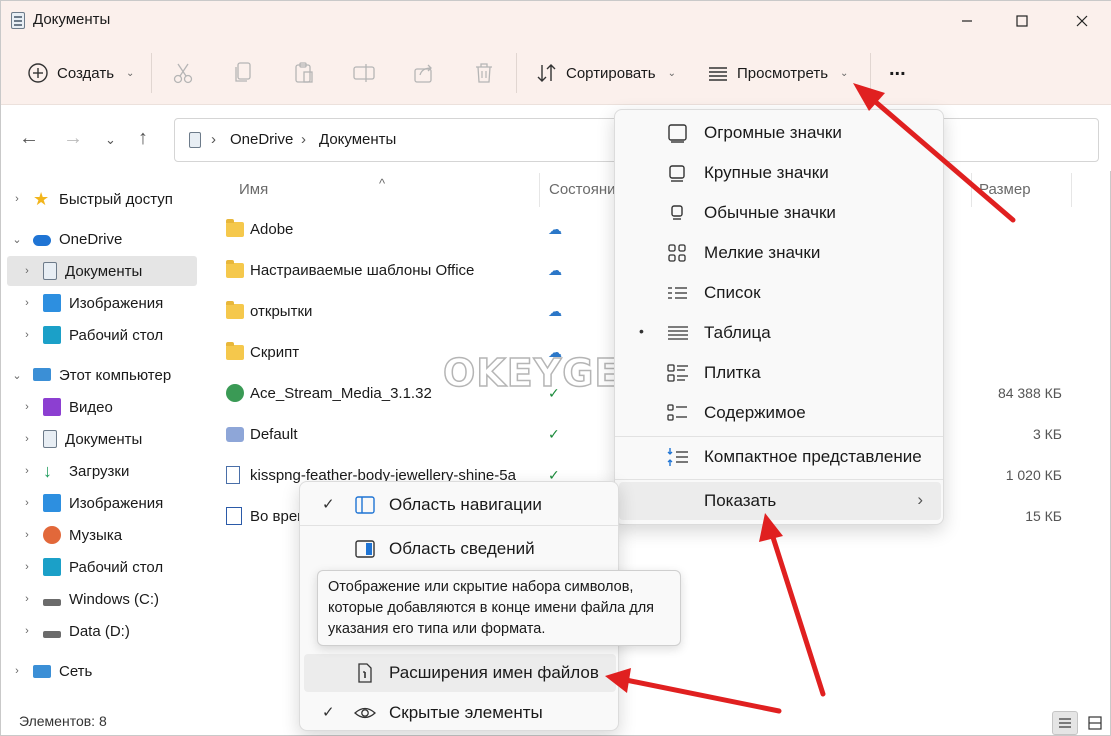 This screenshot has width=1111, height=736. I want to click on minimize-button, so click(967, 21).